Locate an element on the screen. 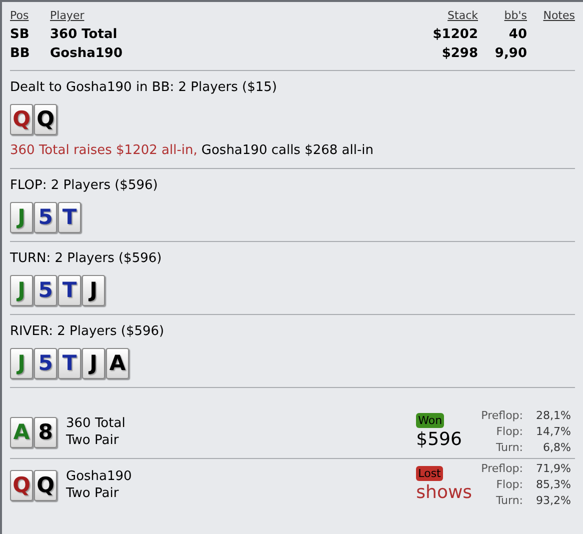  result-amount: $596 is located at coordinates (439, 440).